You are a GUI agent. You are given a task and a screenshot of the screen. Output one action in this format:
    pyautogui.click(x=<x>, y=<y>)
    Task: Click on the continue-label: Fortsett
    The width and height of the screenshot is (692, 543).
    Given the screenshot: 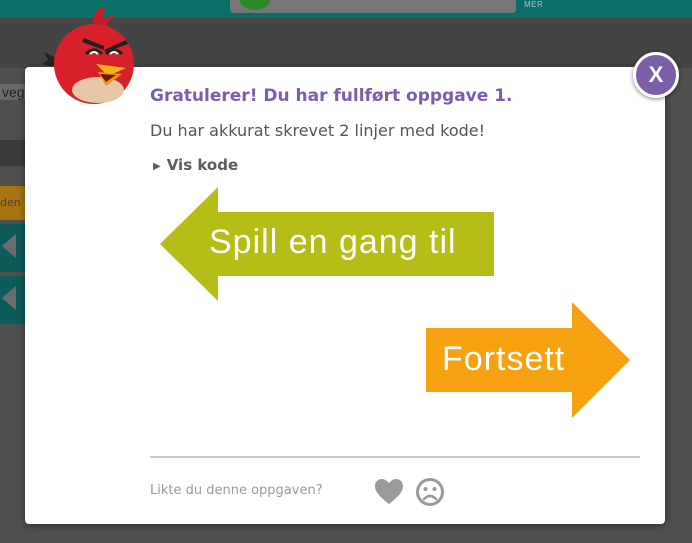 What is the action you would take?
    pyautogui.click(x=504, y=359)
    